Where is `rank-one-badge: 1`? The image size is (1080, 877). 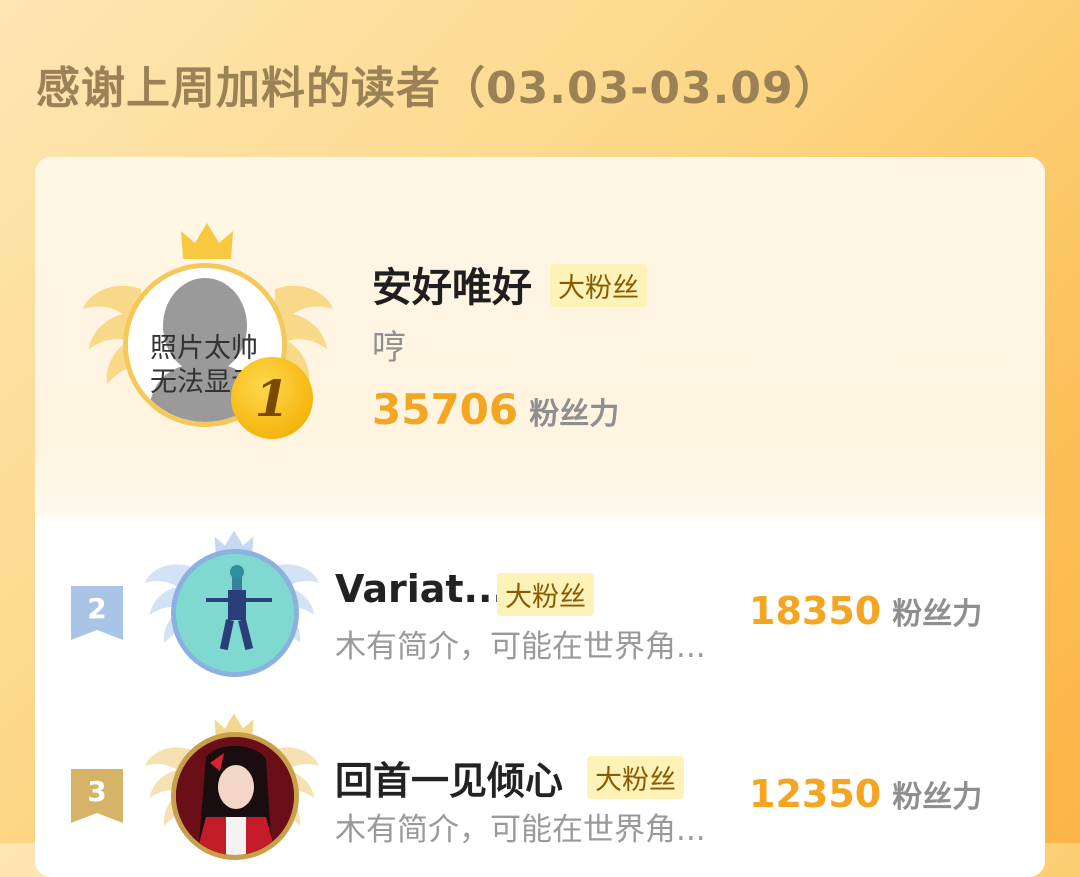 rank-one-badge: 1 is located at coordinates (272, 398).